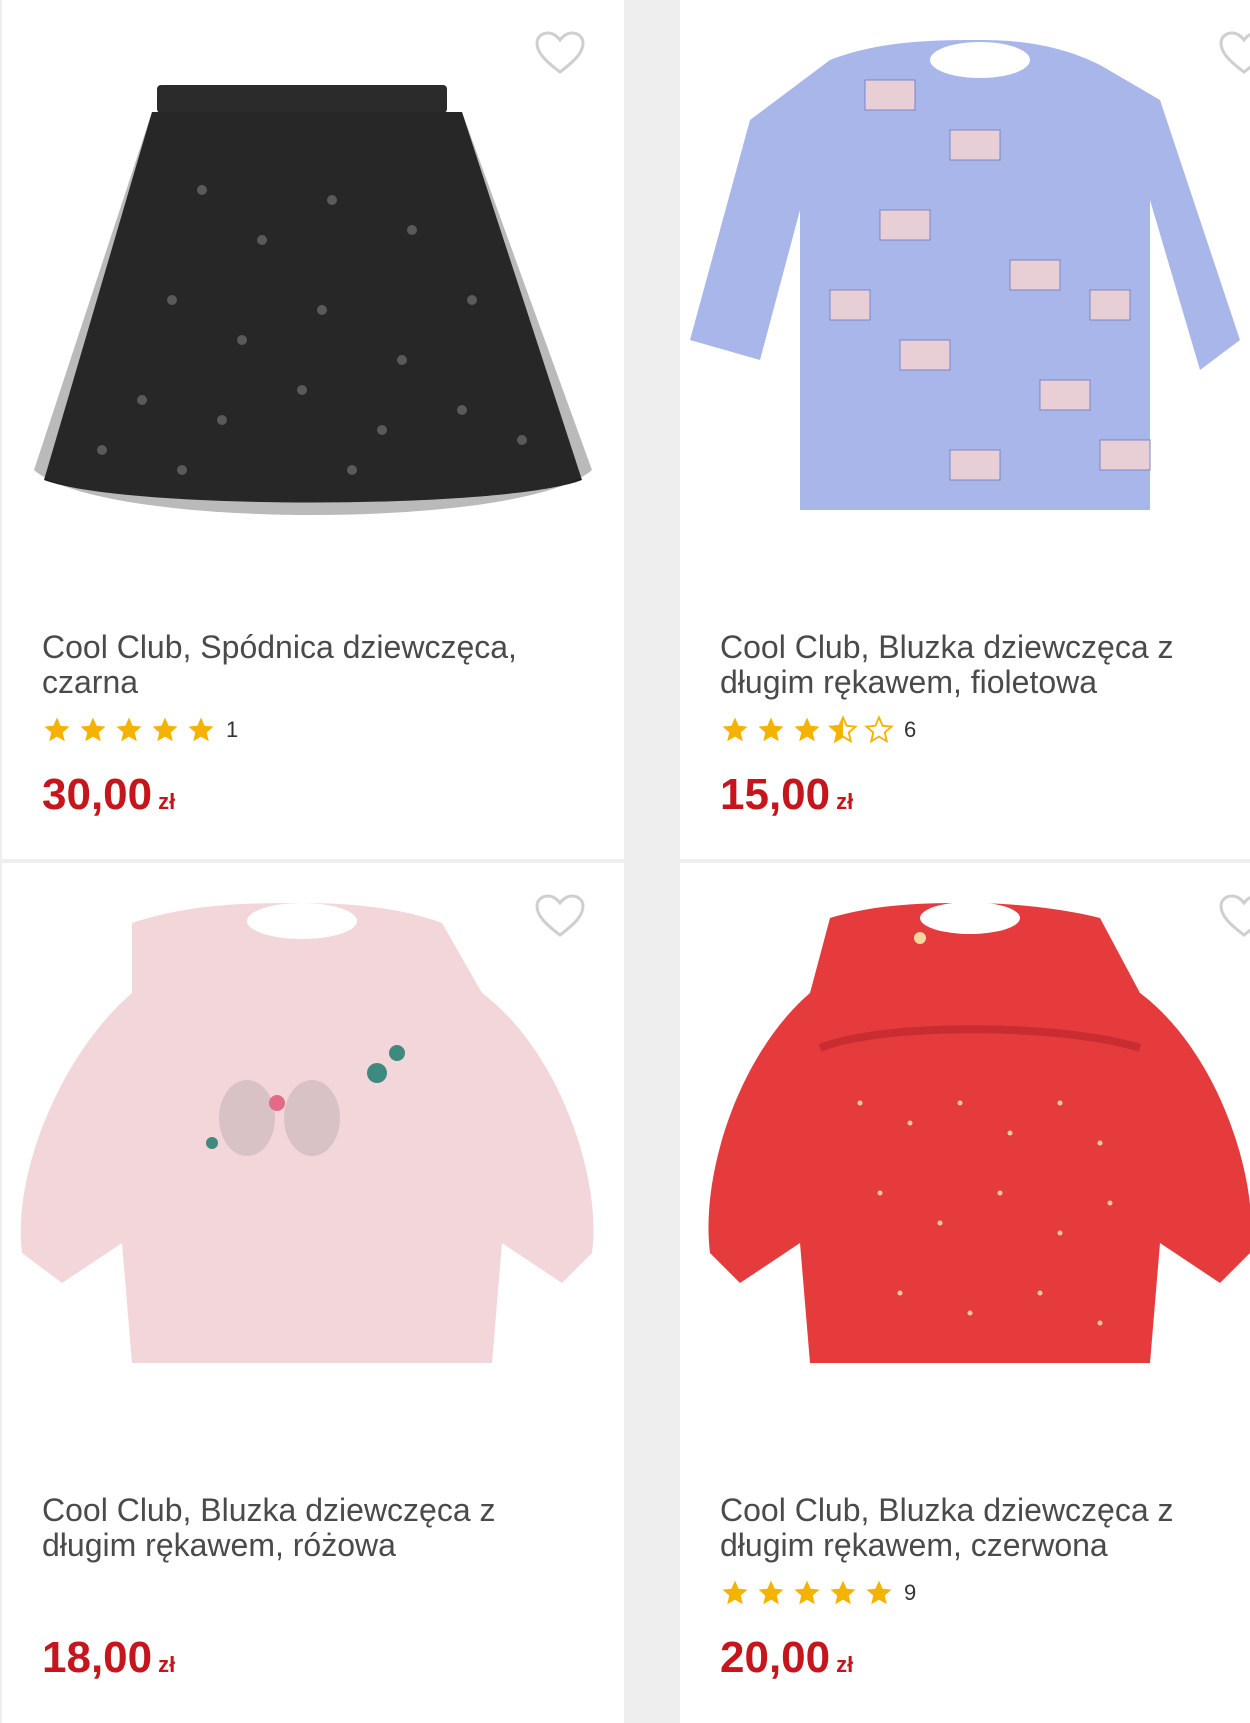 This screenshot has width=1250, height=1723. What do you see at coordinates (965, 1163) in the screenshot?
I see `red-long-sleeve-blouse-image` at bounding box center [965, 1163].